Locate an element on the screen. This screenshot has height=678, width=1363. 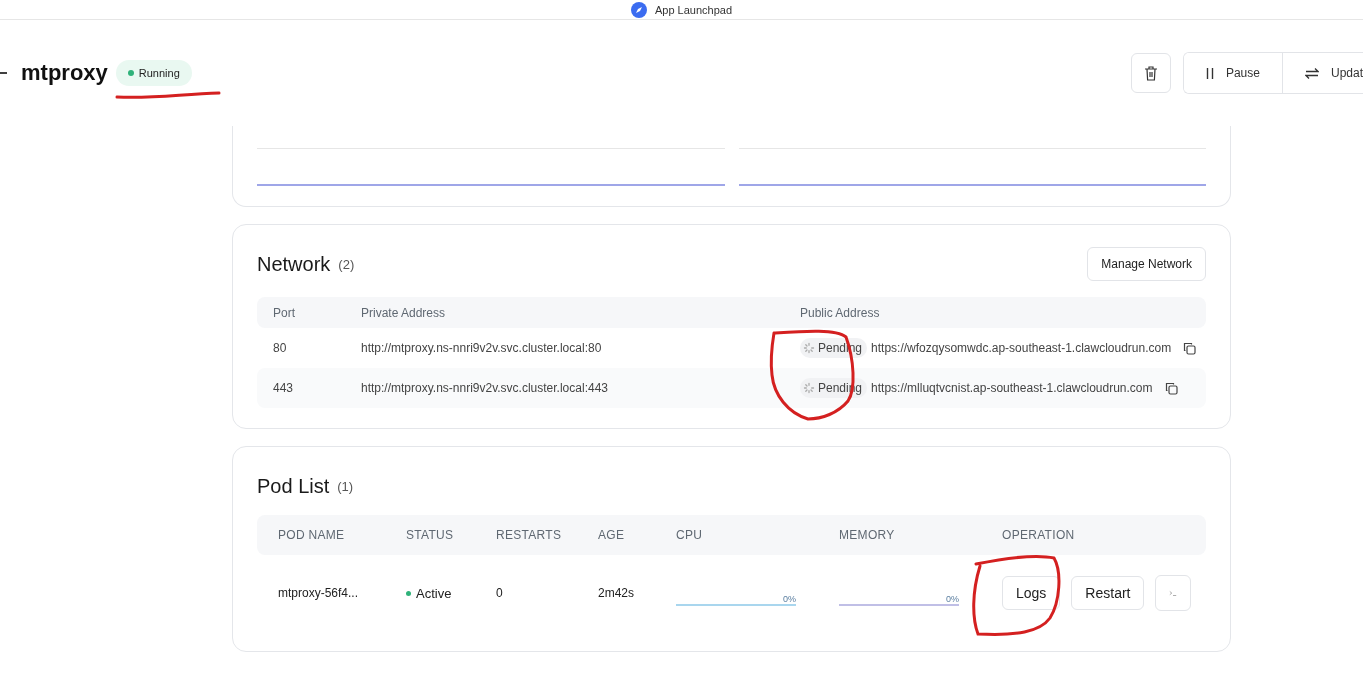
public-address-link: https://mlluqtvcnist.ap-southeast-1.clawcloudrun.com is located at coordinates (1012, 388).